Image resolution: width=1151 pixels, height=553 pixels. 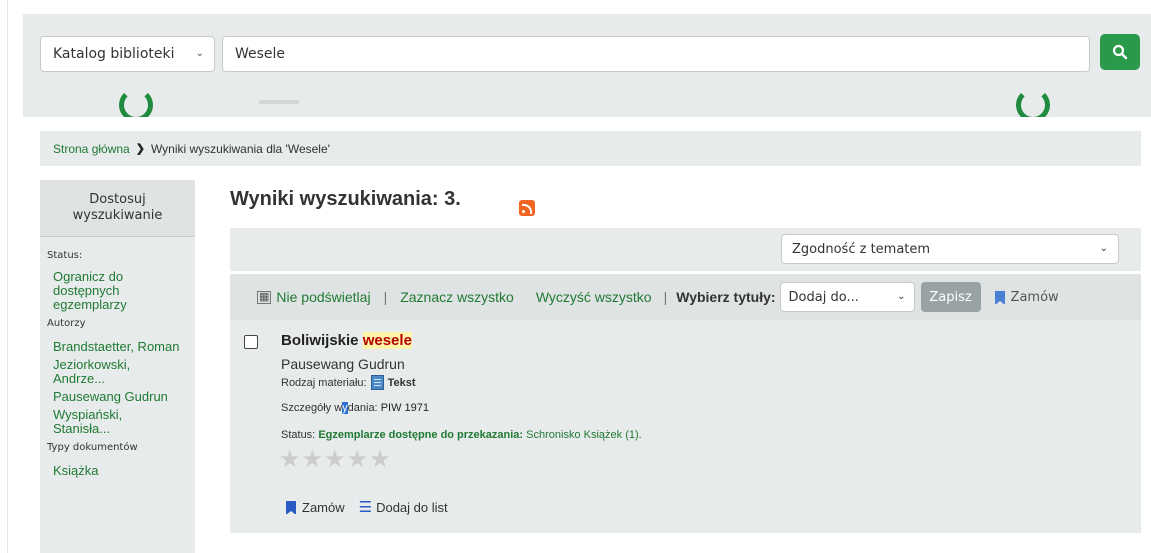 What do you see at coordinates (312, 408) in the screenshot?
I see `pub-label-a: Szczegóły w` at bounding box center [312, 408].